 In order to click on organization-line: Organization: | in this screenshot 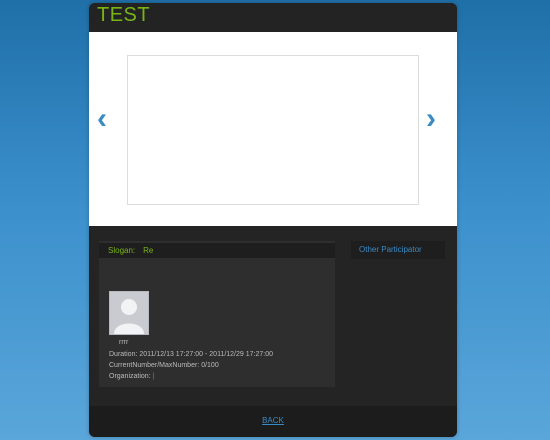, I will do `click(131, 376)`.